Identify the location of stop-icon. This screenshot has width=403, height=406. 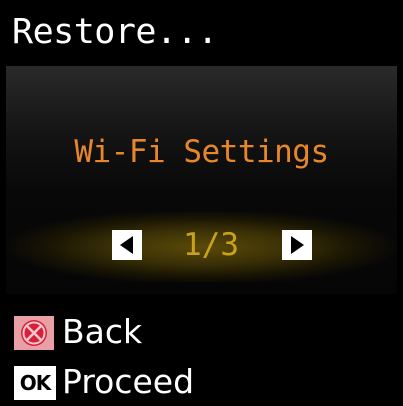
(34, 333).